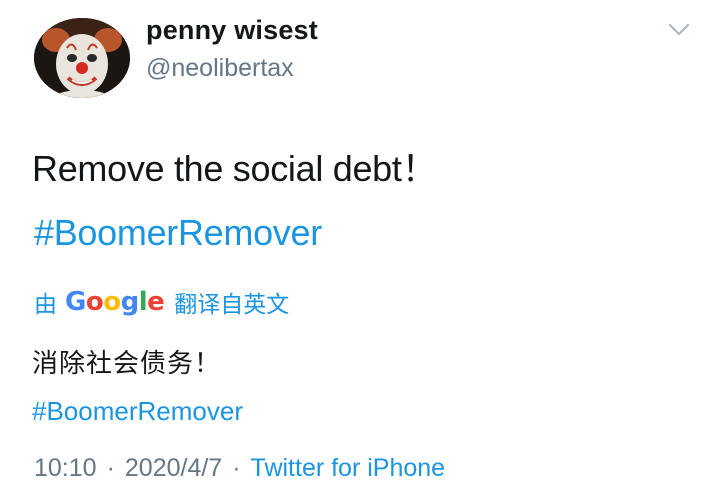 The height and width of the screenshot is (498, 720). I want to click on translated-text: 消除社会债务！, so click(127, 363).